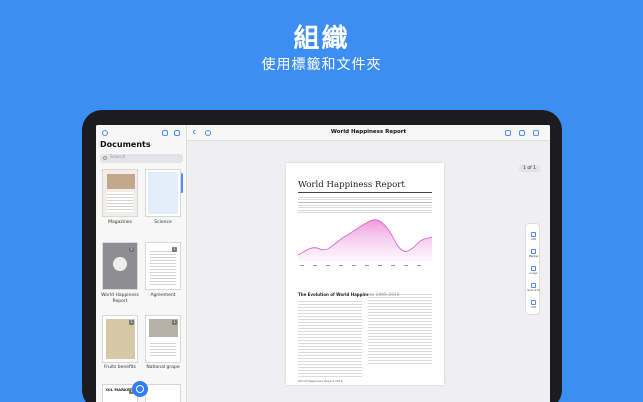 Image resolution: width=643 pixels, height=402 pixels. What do you see at coordinates (105, 158) in the screenshot?
I see `search-icon` at bounding box center [105, 158].